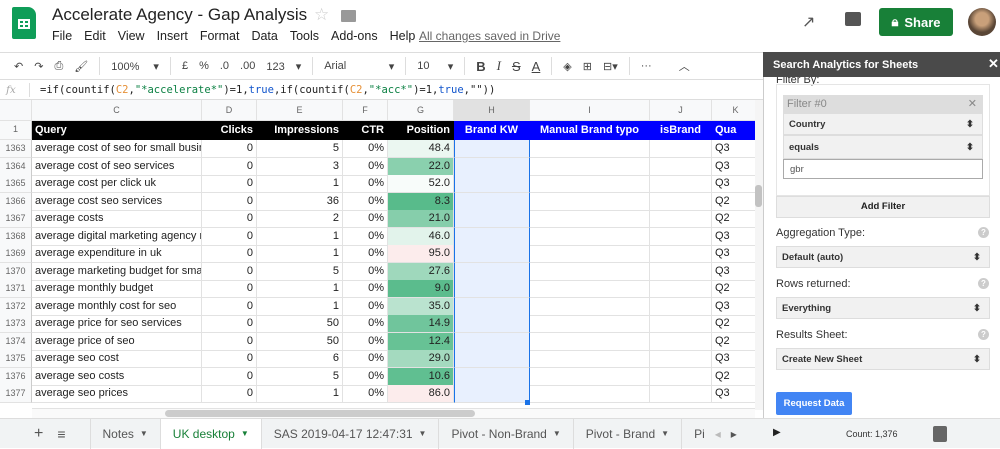 The width and height of the screenshot is (1000, 449). I want to click on column-header-g: G, so click(421, 110).